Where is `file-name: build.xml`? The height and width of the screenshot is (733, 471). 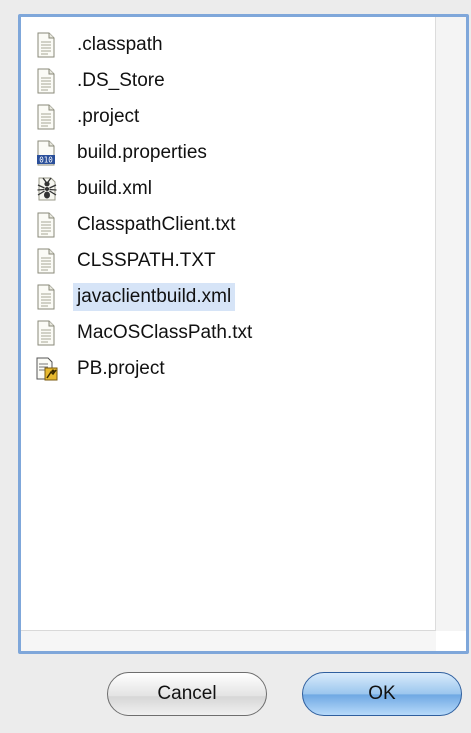 file-name: build.xml is located at coordinates (114, 188).